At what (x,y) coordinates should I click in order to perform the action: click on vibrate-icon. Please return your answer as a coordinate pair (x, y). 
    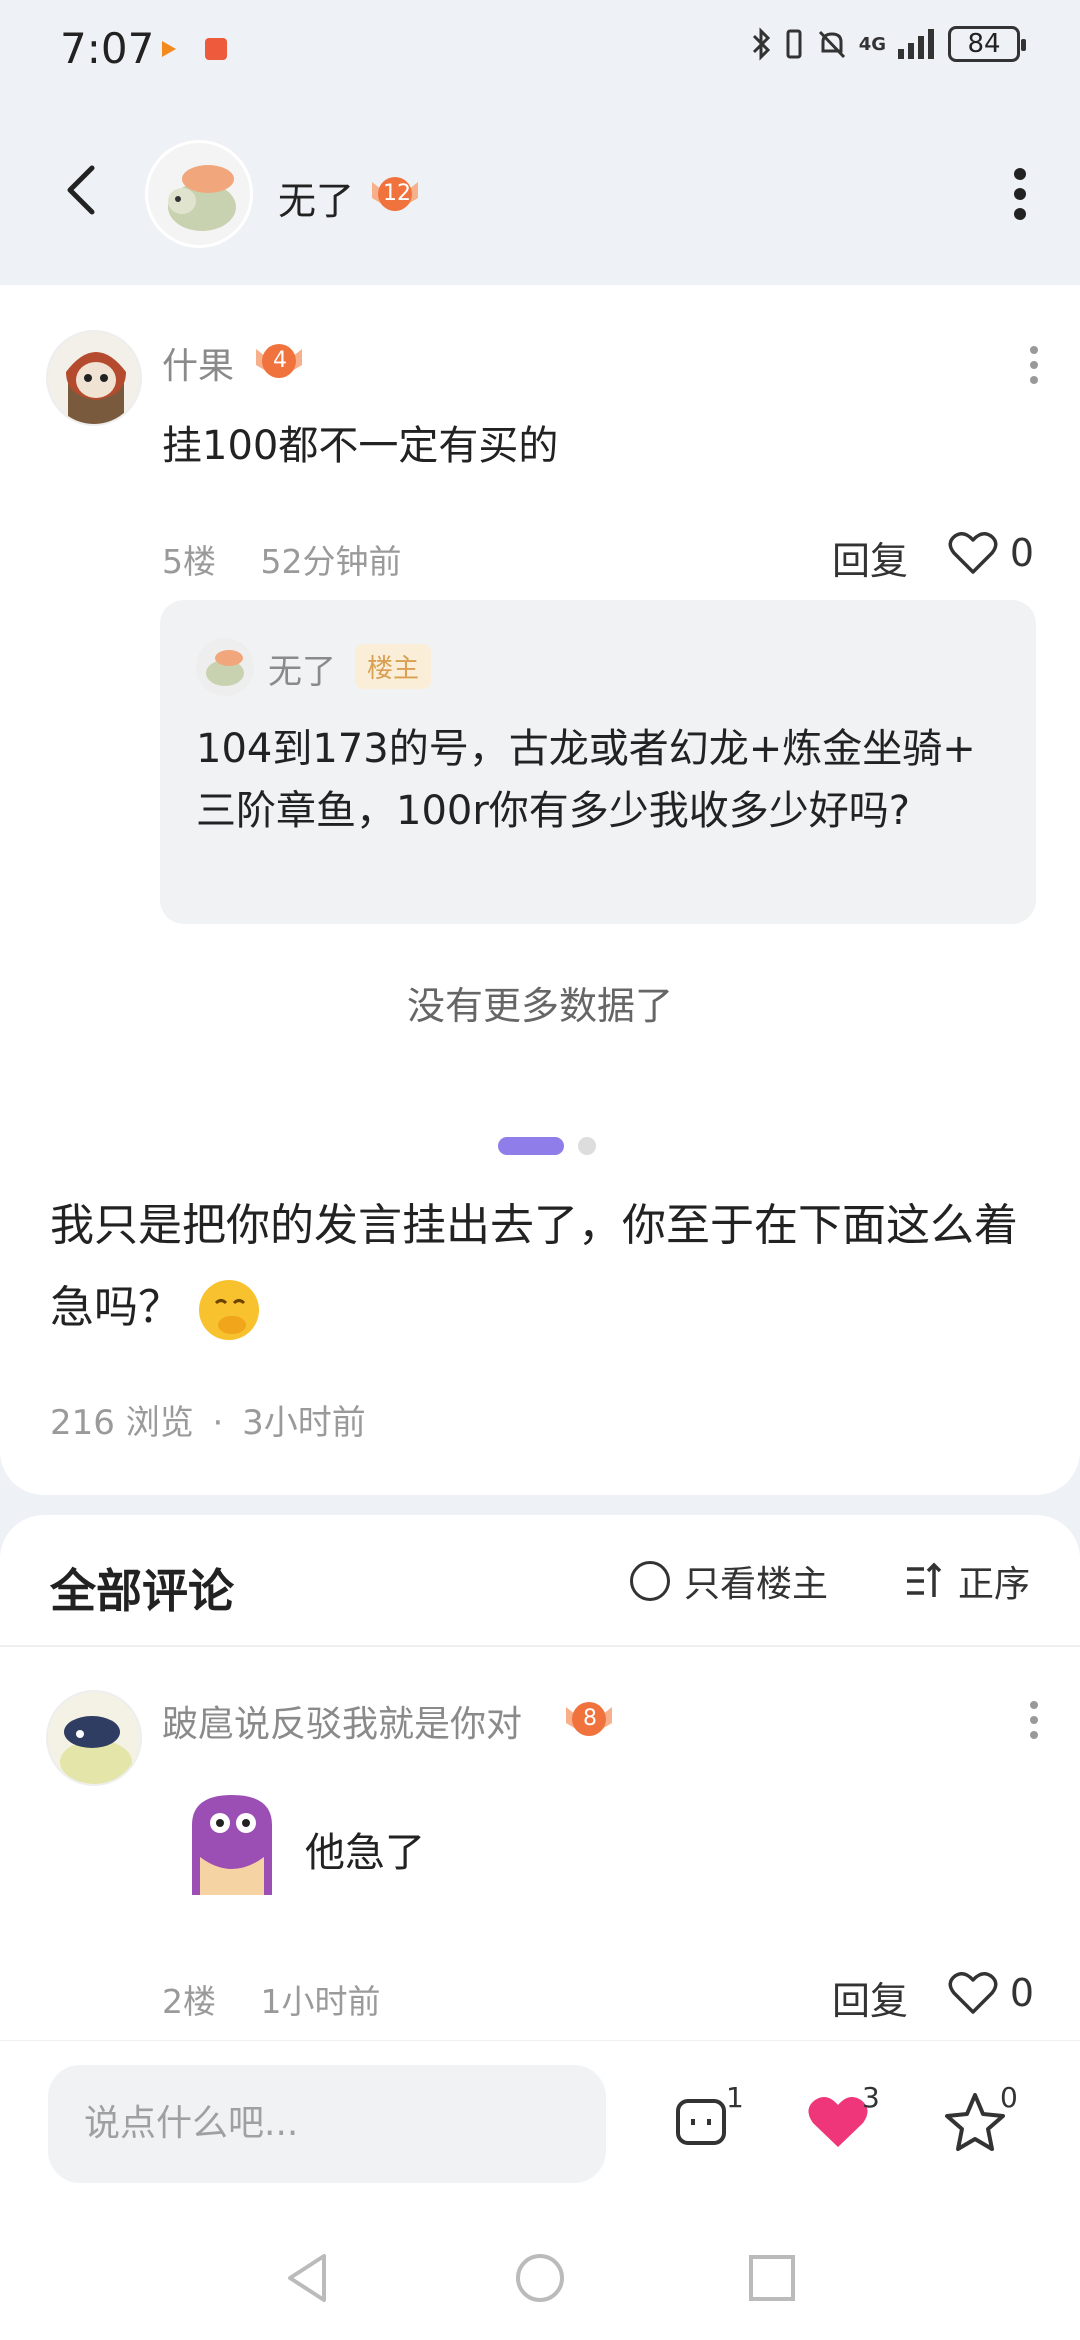
    Looking at the image, I should click on (794, 44).